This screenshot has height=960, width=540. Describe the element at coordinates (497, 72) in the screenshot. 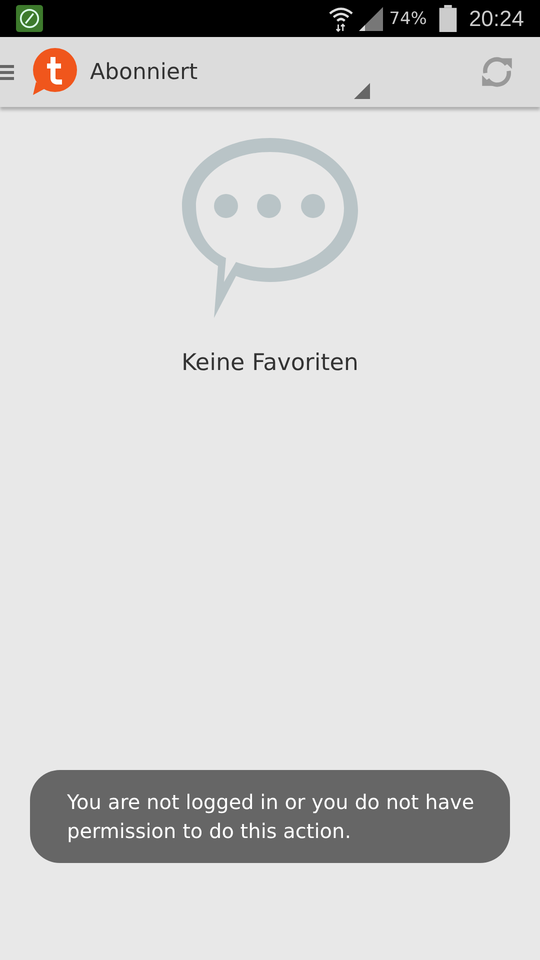

I see `refresh-icon` at that location.